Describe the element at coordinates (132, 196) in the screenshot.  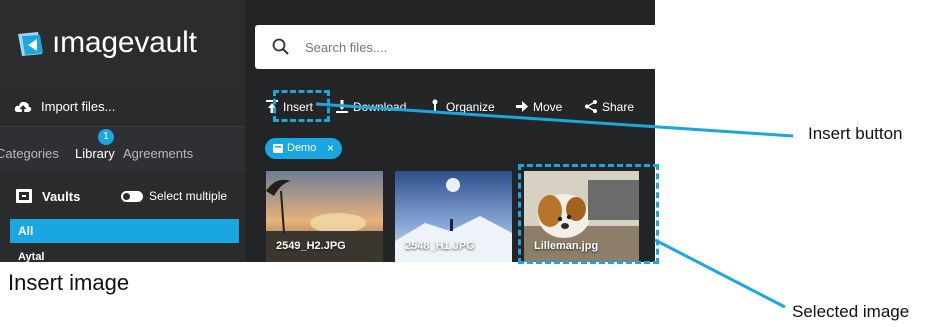
I see `select-multiple-toggle` at that location.